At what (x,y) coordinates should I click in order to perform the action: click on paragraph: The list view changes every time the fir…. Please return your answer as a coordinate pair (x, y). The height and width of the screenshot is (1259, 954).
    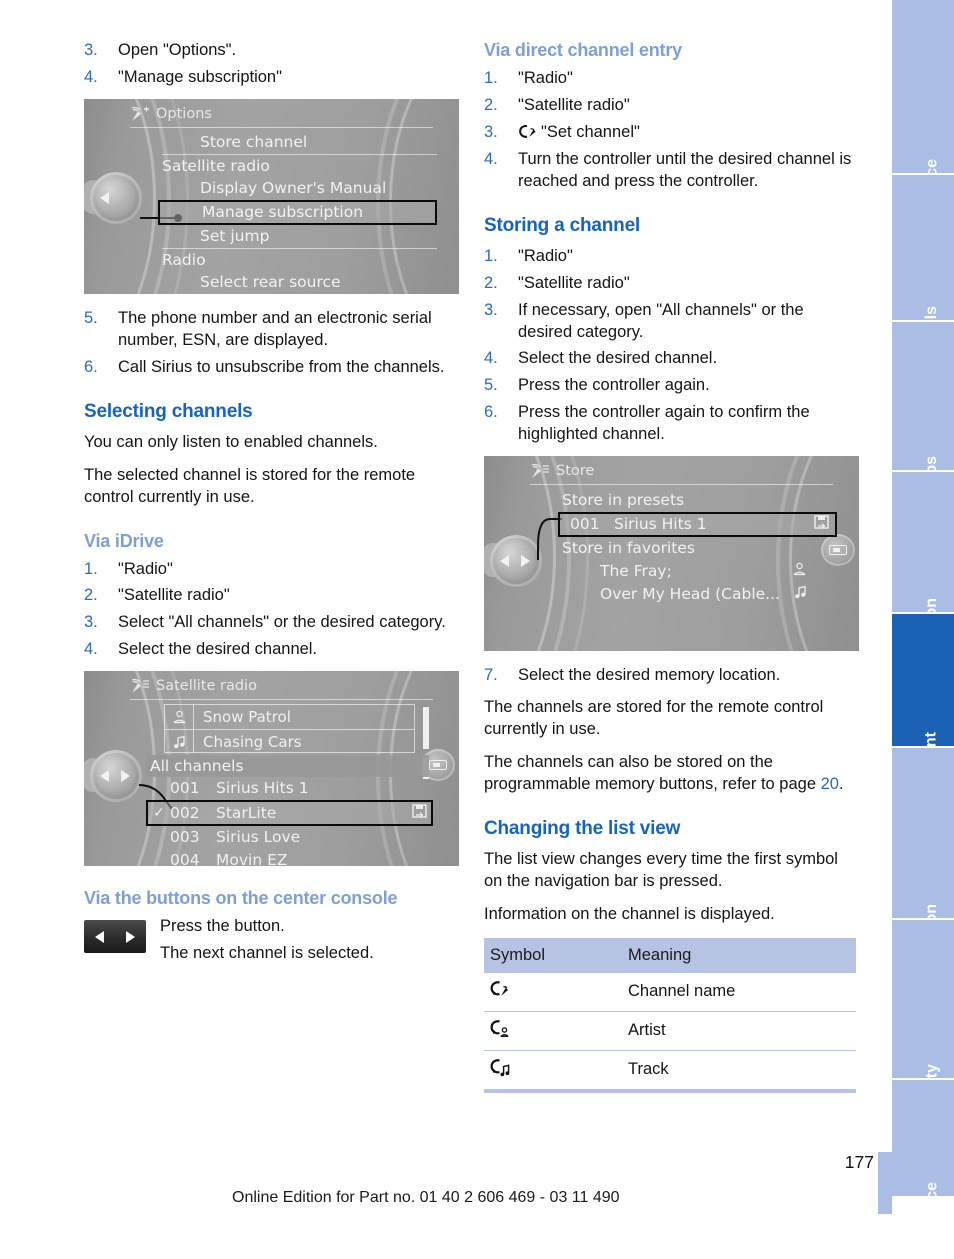
    Looking at the image, I should click on (661, 869).